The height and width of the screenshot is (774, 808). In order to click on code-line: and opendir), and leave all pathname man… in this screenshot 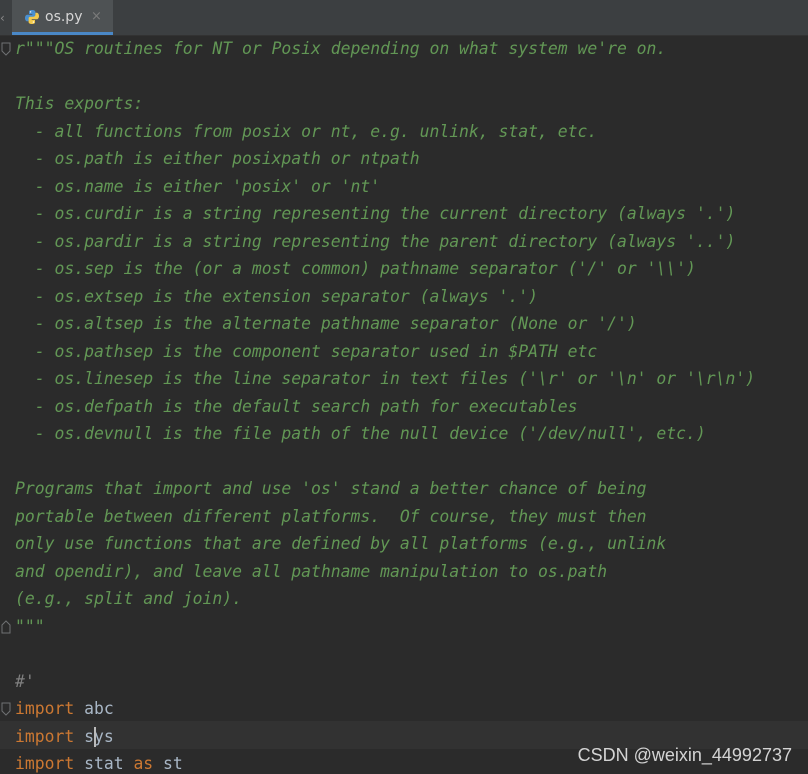, I will do `click(311, 571)`.